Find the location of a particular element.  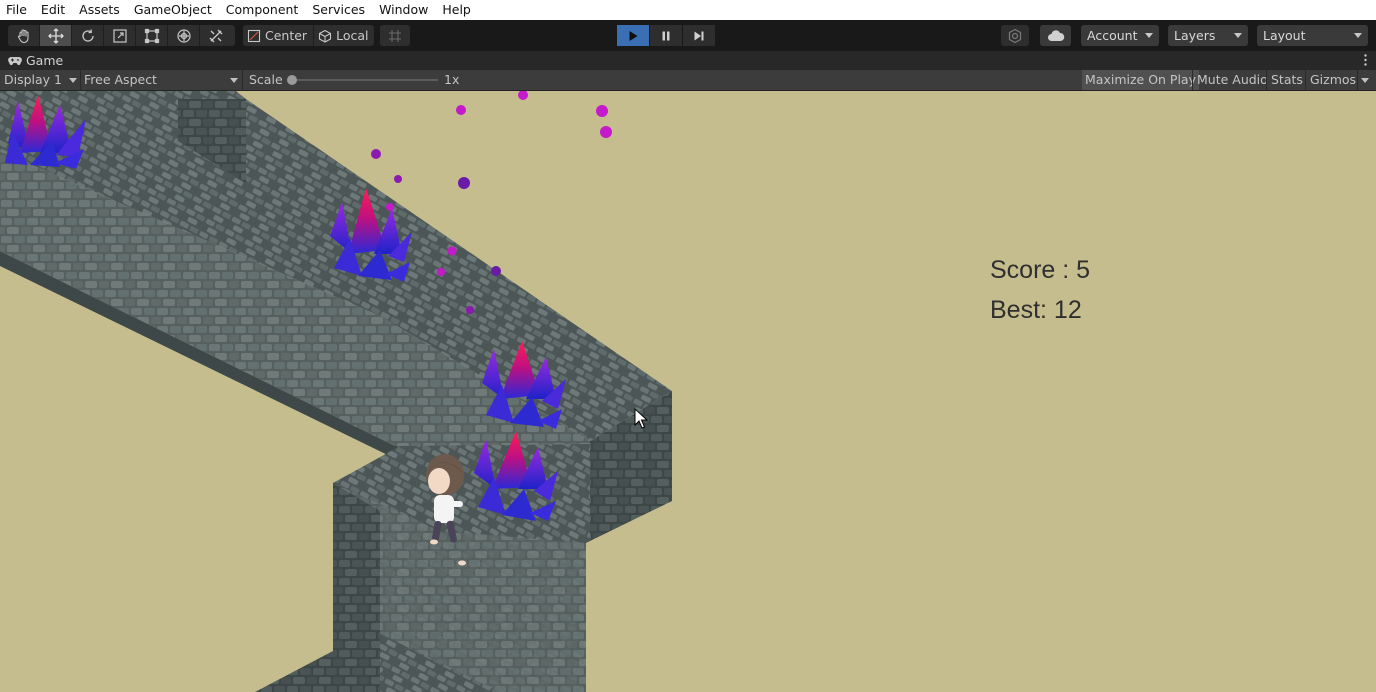

menu-window: Window is located at coordinates (403, 10).